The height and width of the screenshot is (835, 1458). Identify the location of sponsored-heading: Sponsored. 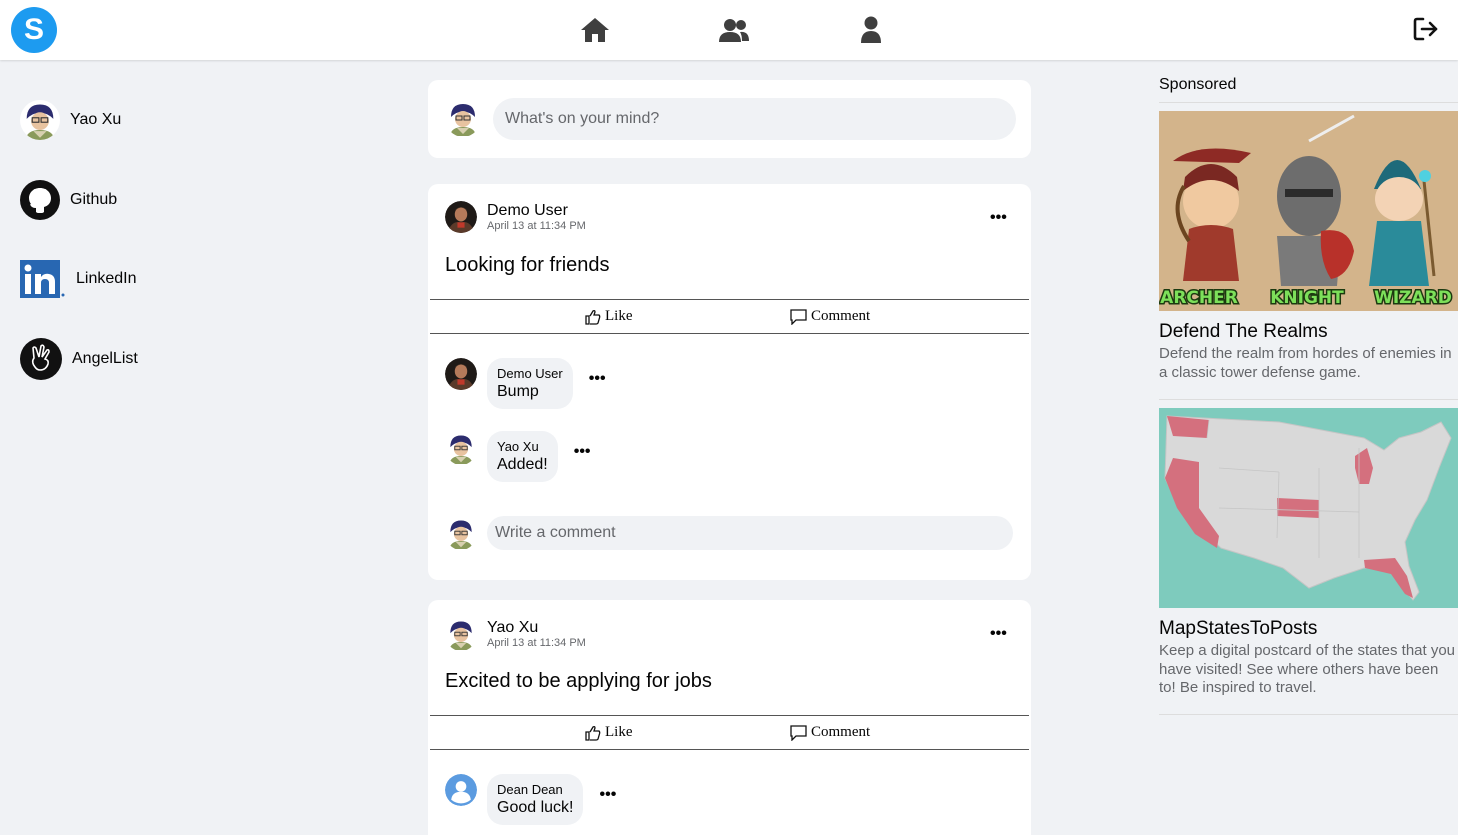
(1308, 89).